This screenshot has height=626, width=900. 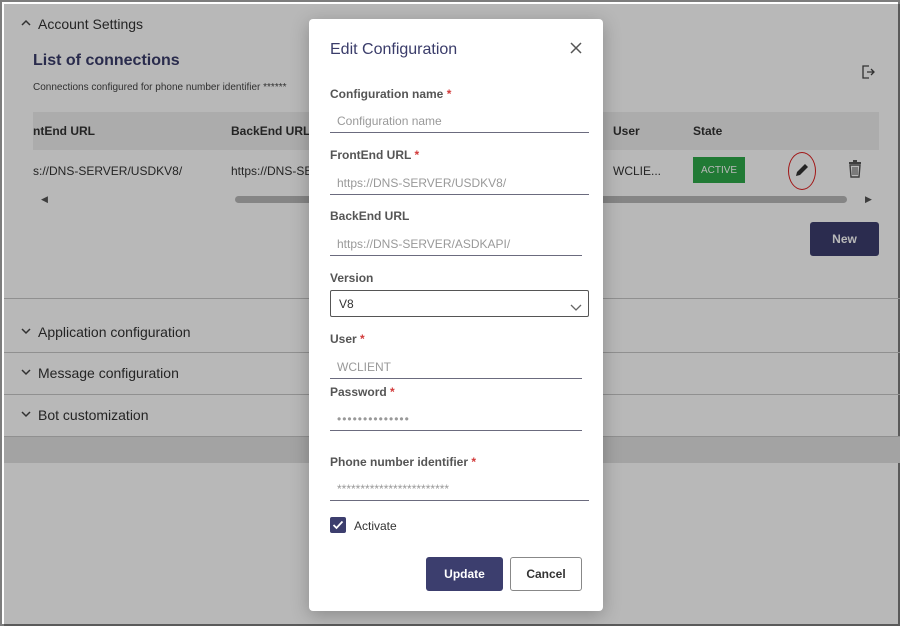 I want to click on cancel-button: Cancel, so click(x=546, y=574).